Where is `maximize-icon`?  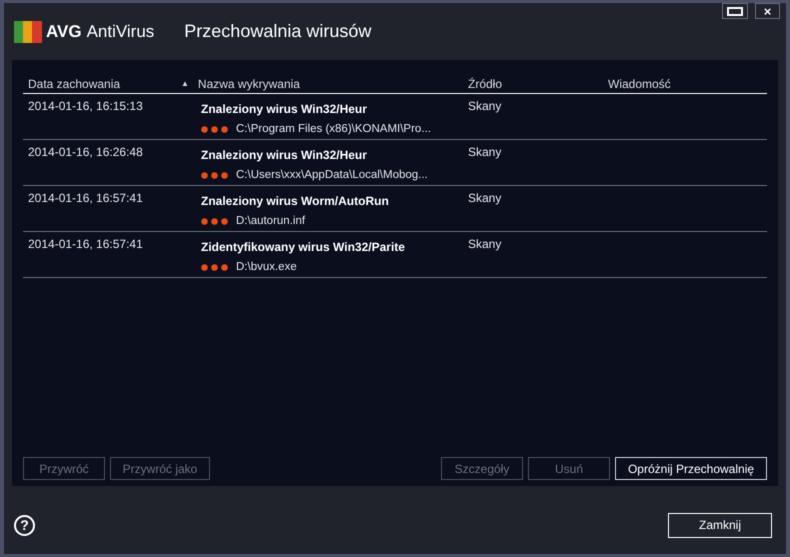
maximize-icon is located at coordinates (735, 11).